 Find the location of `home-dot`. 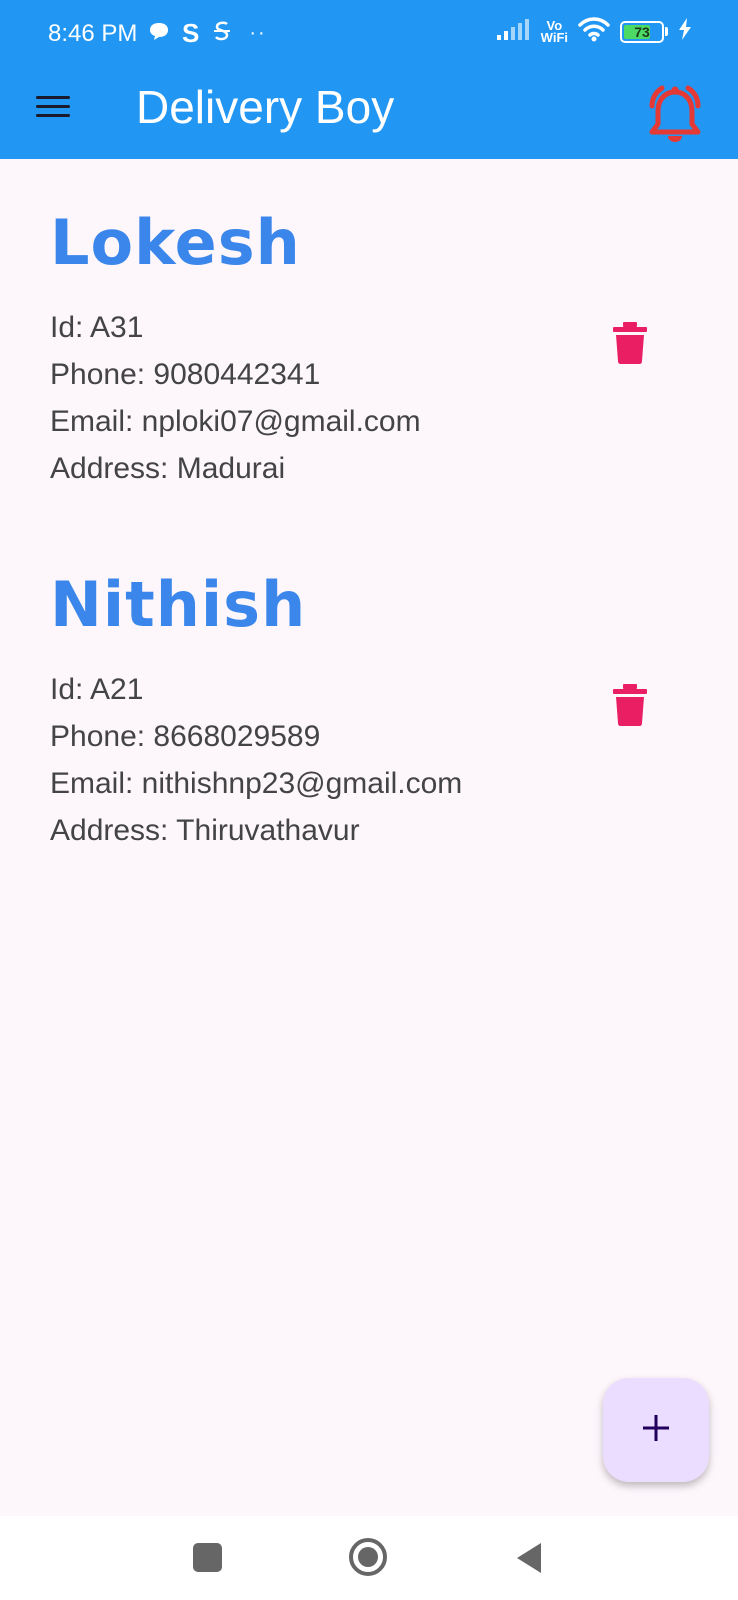

home-dot is located at coordinates (368, 1557).